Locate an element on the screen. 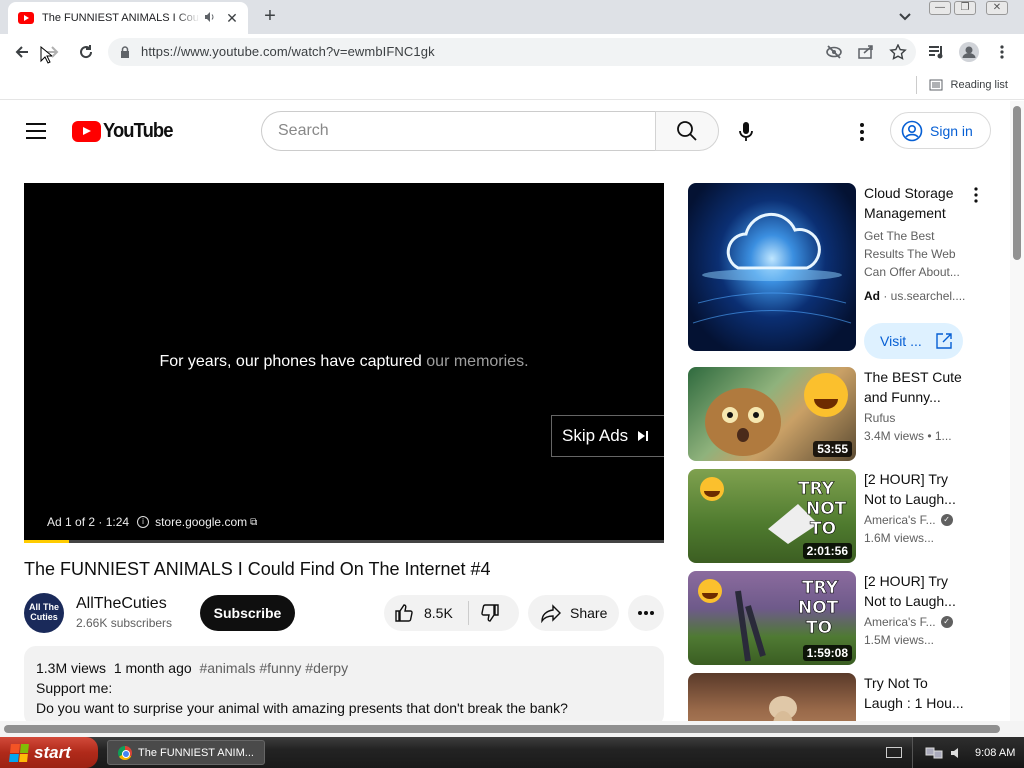 The width and height of the screenshot is (1024, 768). volume-tray-icon is located at coordinates (957, 753).